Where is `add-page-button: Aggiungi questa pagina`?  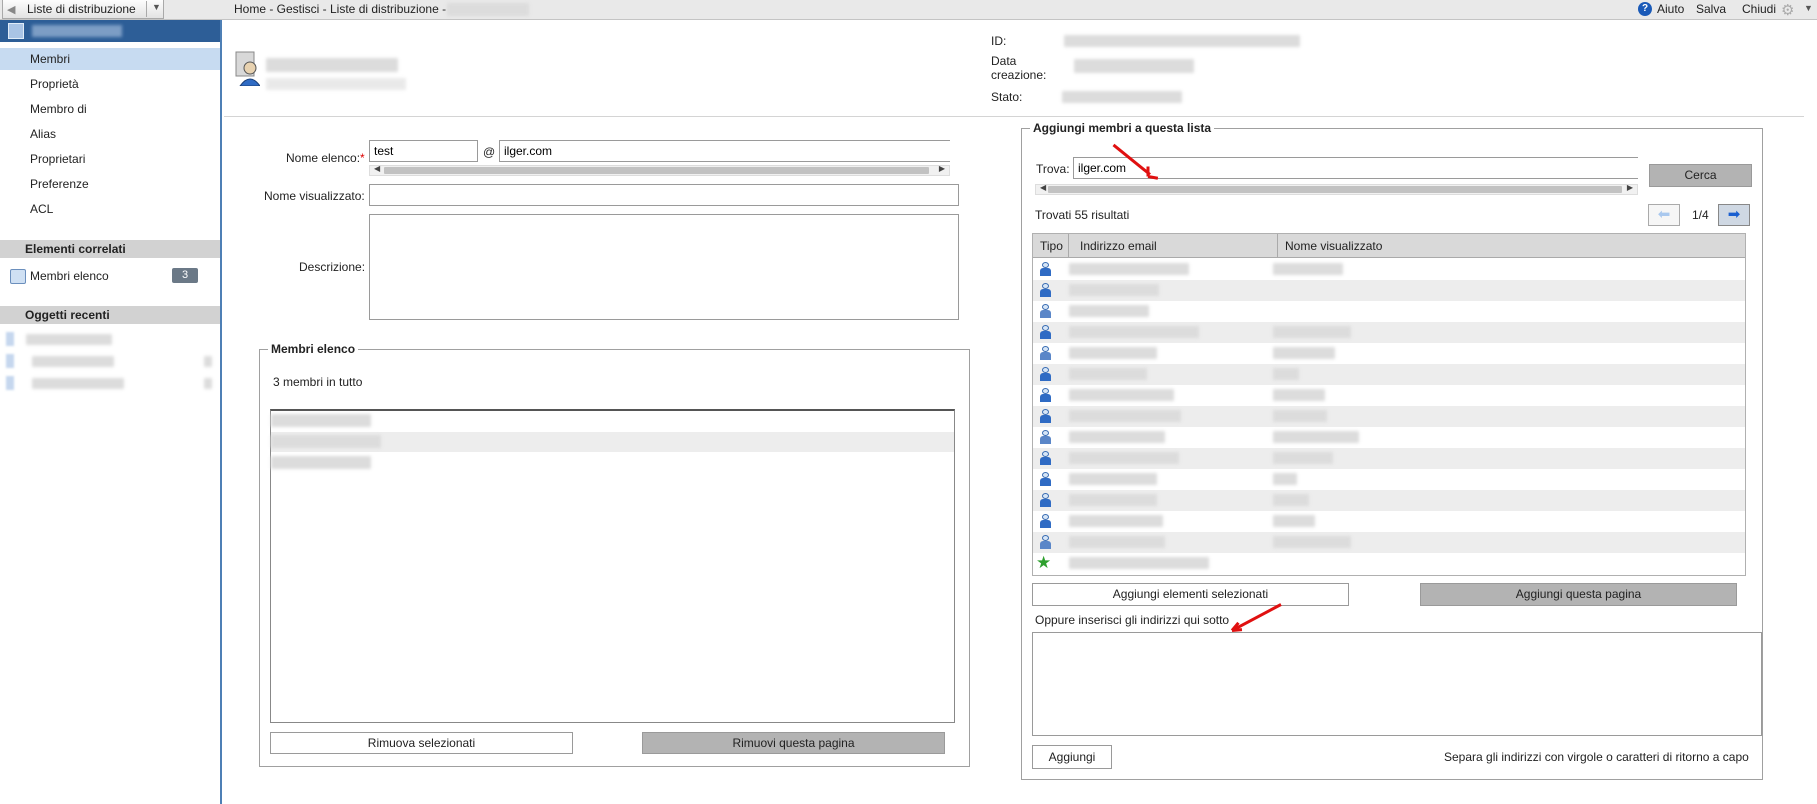 add-page-button: Aggiungi questa pagina is located at coordinates (1578, 594).